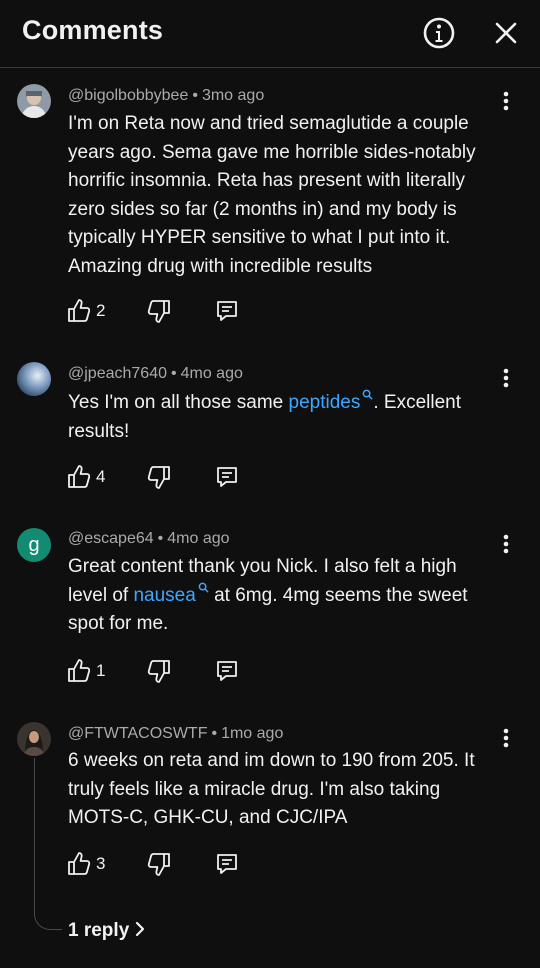 The width and height of the screenshot is (540, 968). I want to click on reply-thread-line, so click(48, 844).